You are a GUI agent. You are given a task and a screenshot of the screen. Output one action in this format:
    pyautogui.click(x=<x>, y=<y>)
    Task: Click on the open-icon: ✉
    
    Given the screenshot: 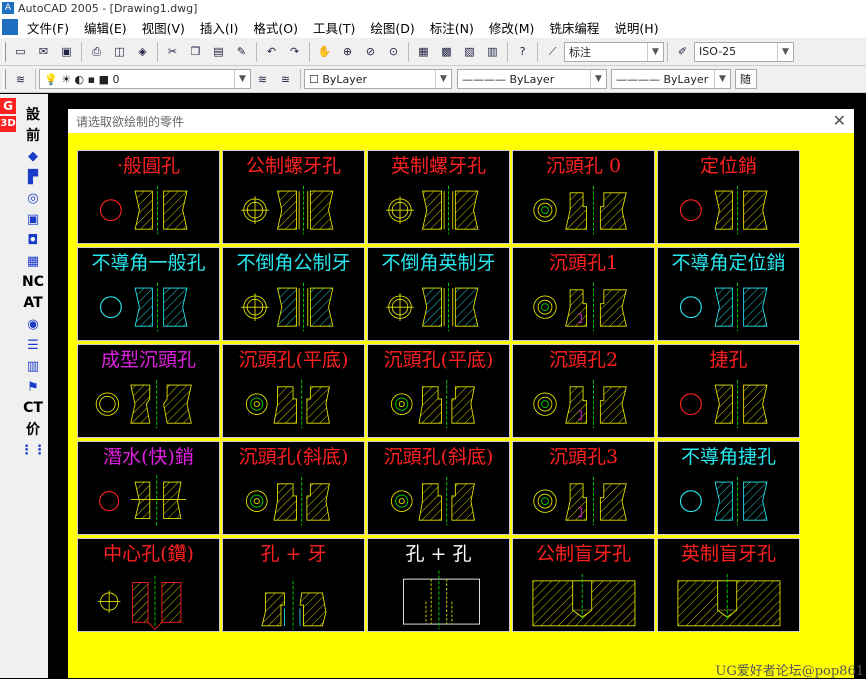 What is the action you would take?
    pyautogui.click(x=43, y=51)
    